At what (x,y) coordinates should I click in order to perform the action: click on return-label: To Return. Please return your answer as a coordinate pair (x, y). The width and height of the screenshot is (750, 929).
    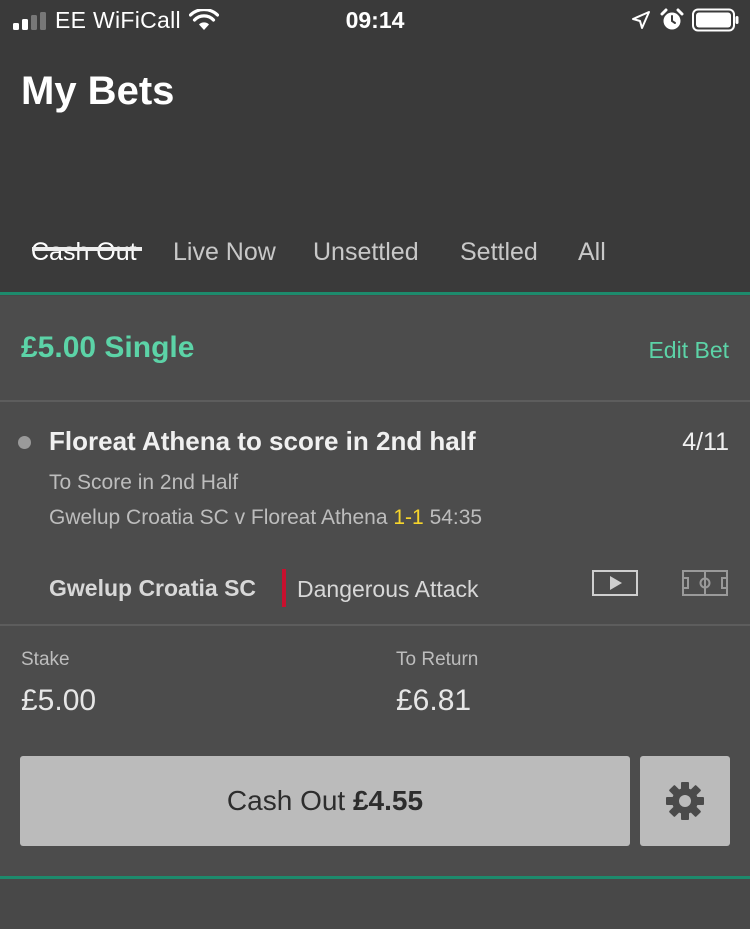
    Looking at the image, I should click on (437, 659).